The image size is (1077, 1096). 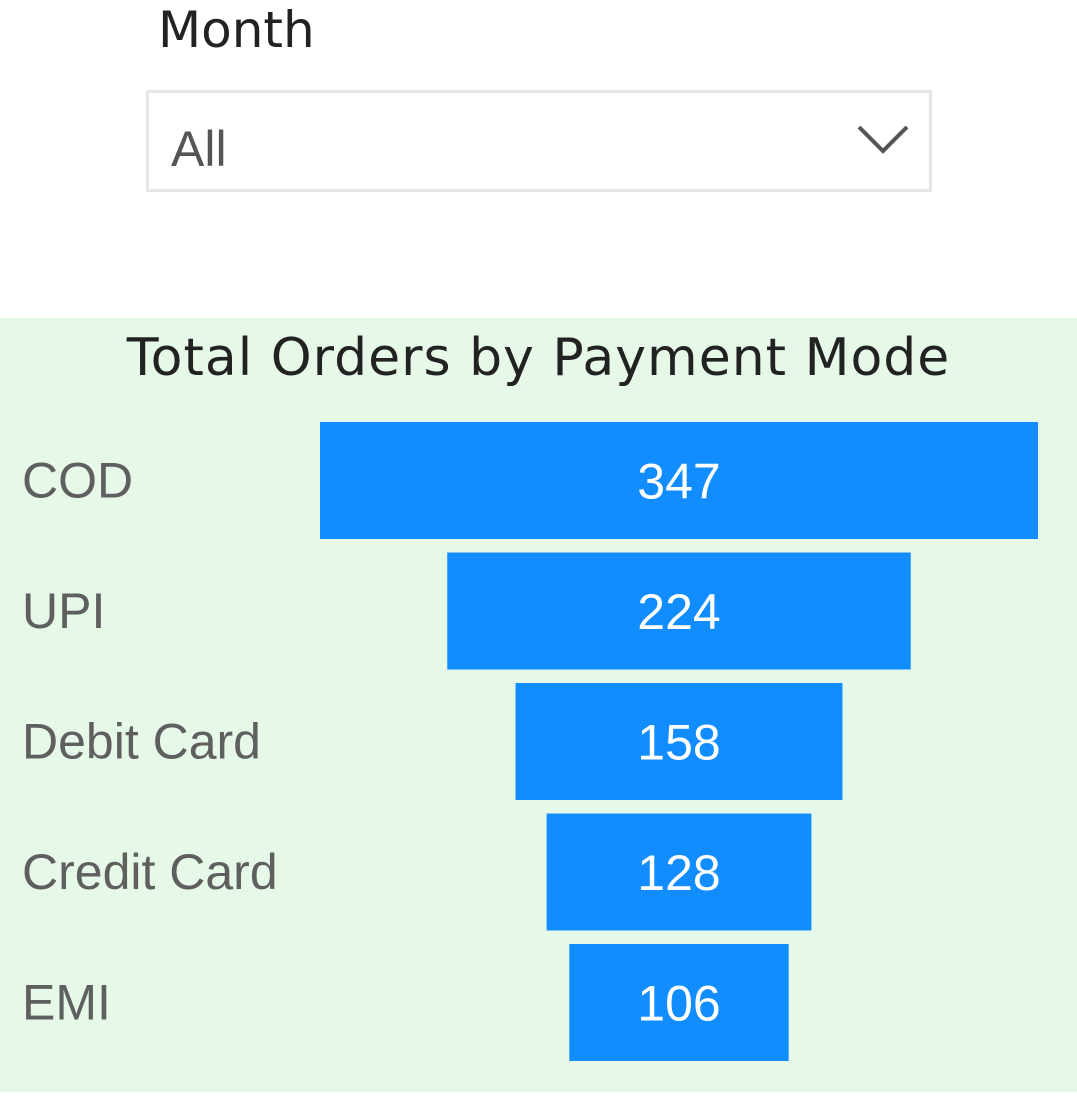 I want to click on month-dropdown-value: All, so click(x=199, y=149).